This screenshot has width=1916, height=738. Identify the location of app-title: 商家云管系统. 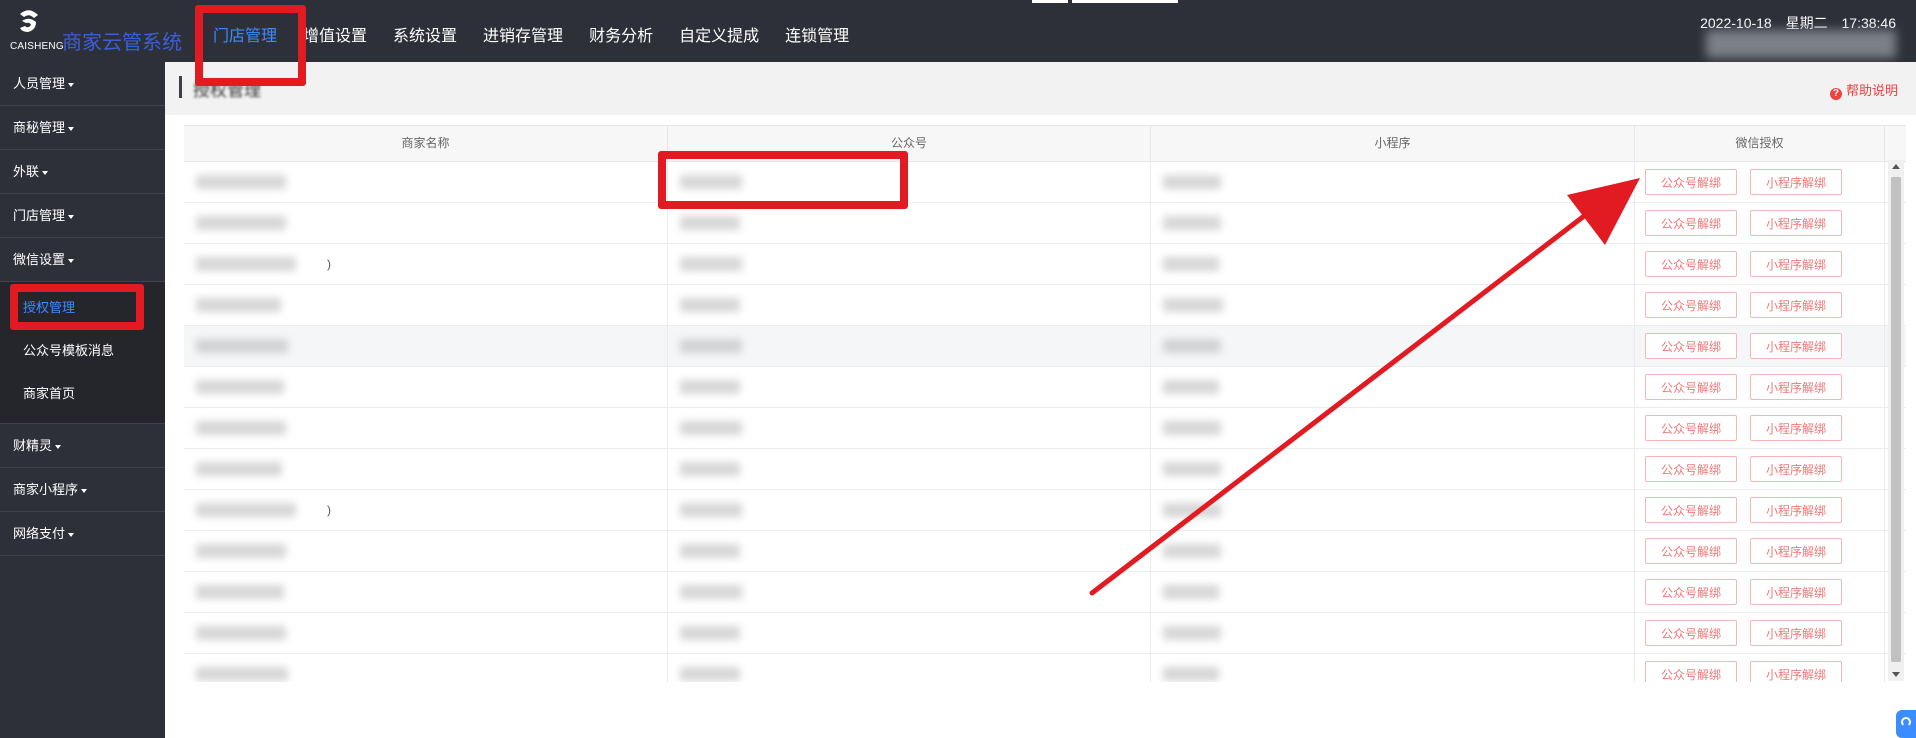
(122, 40).